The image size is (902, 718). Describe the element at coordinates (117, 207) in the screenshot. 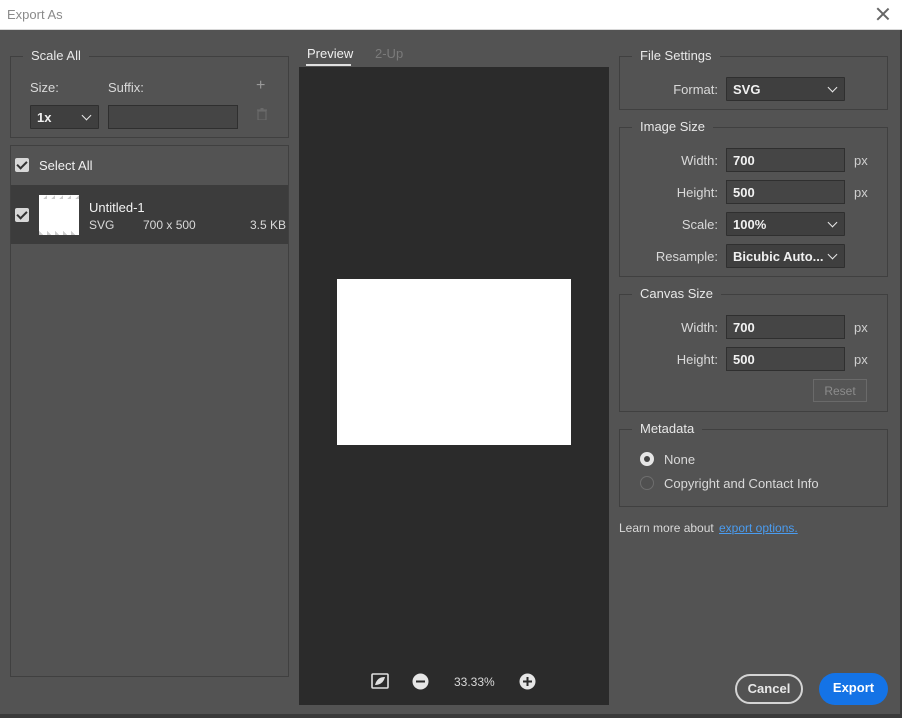

I see `asset-name: Untitled-1` at that location.